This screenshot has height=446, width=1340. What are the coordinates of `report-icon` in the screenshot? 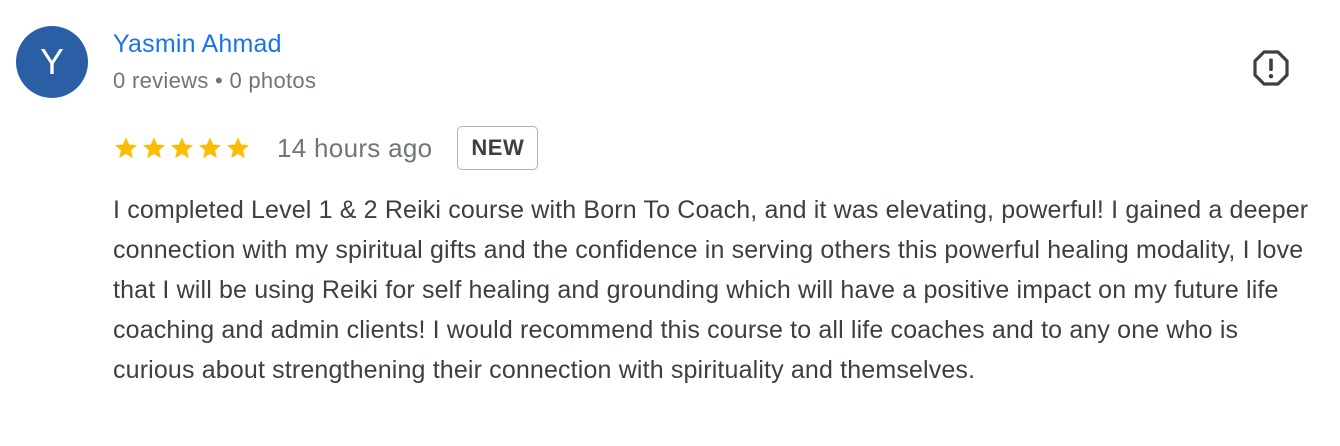 It's located at (1271, 68).